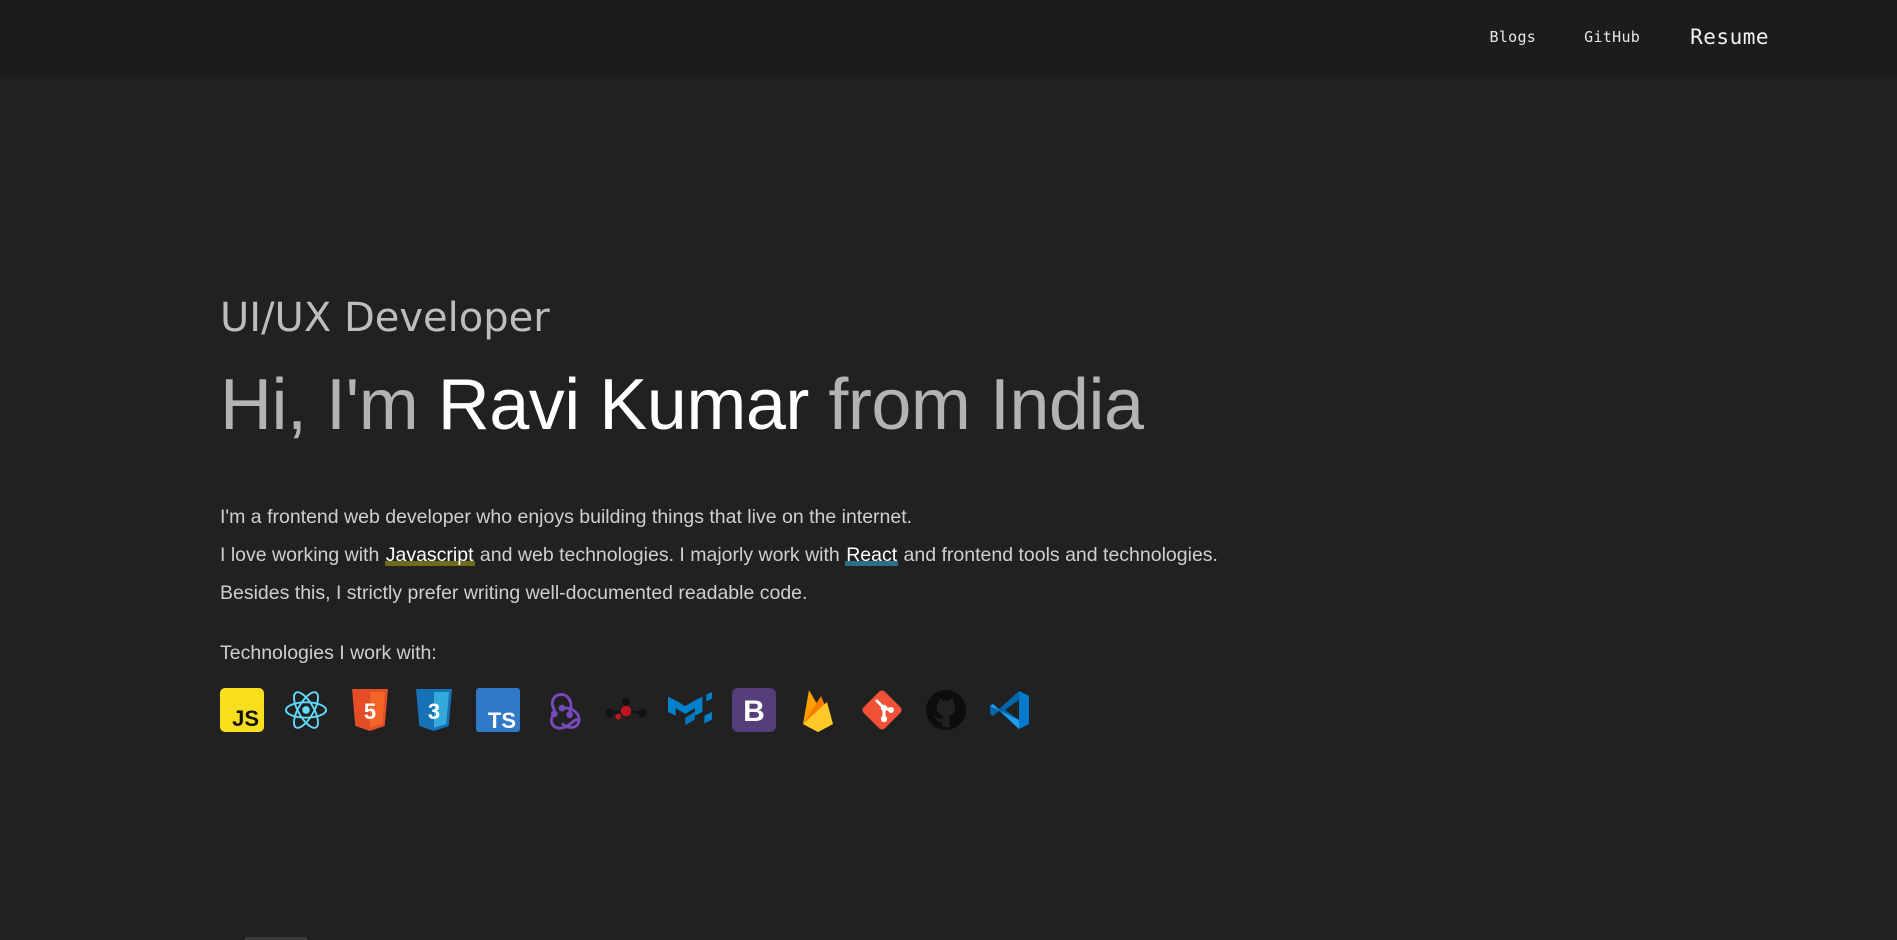 The image size is (1897, 940). What do you see at coordinates (562, 710) in the screenshot?
I see `redux-icon` at bounding box center [562, 710].